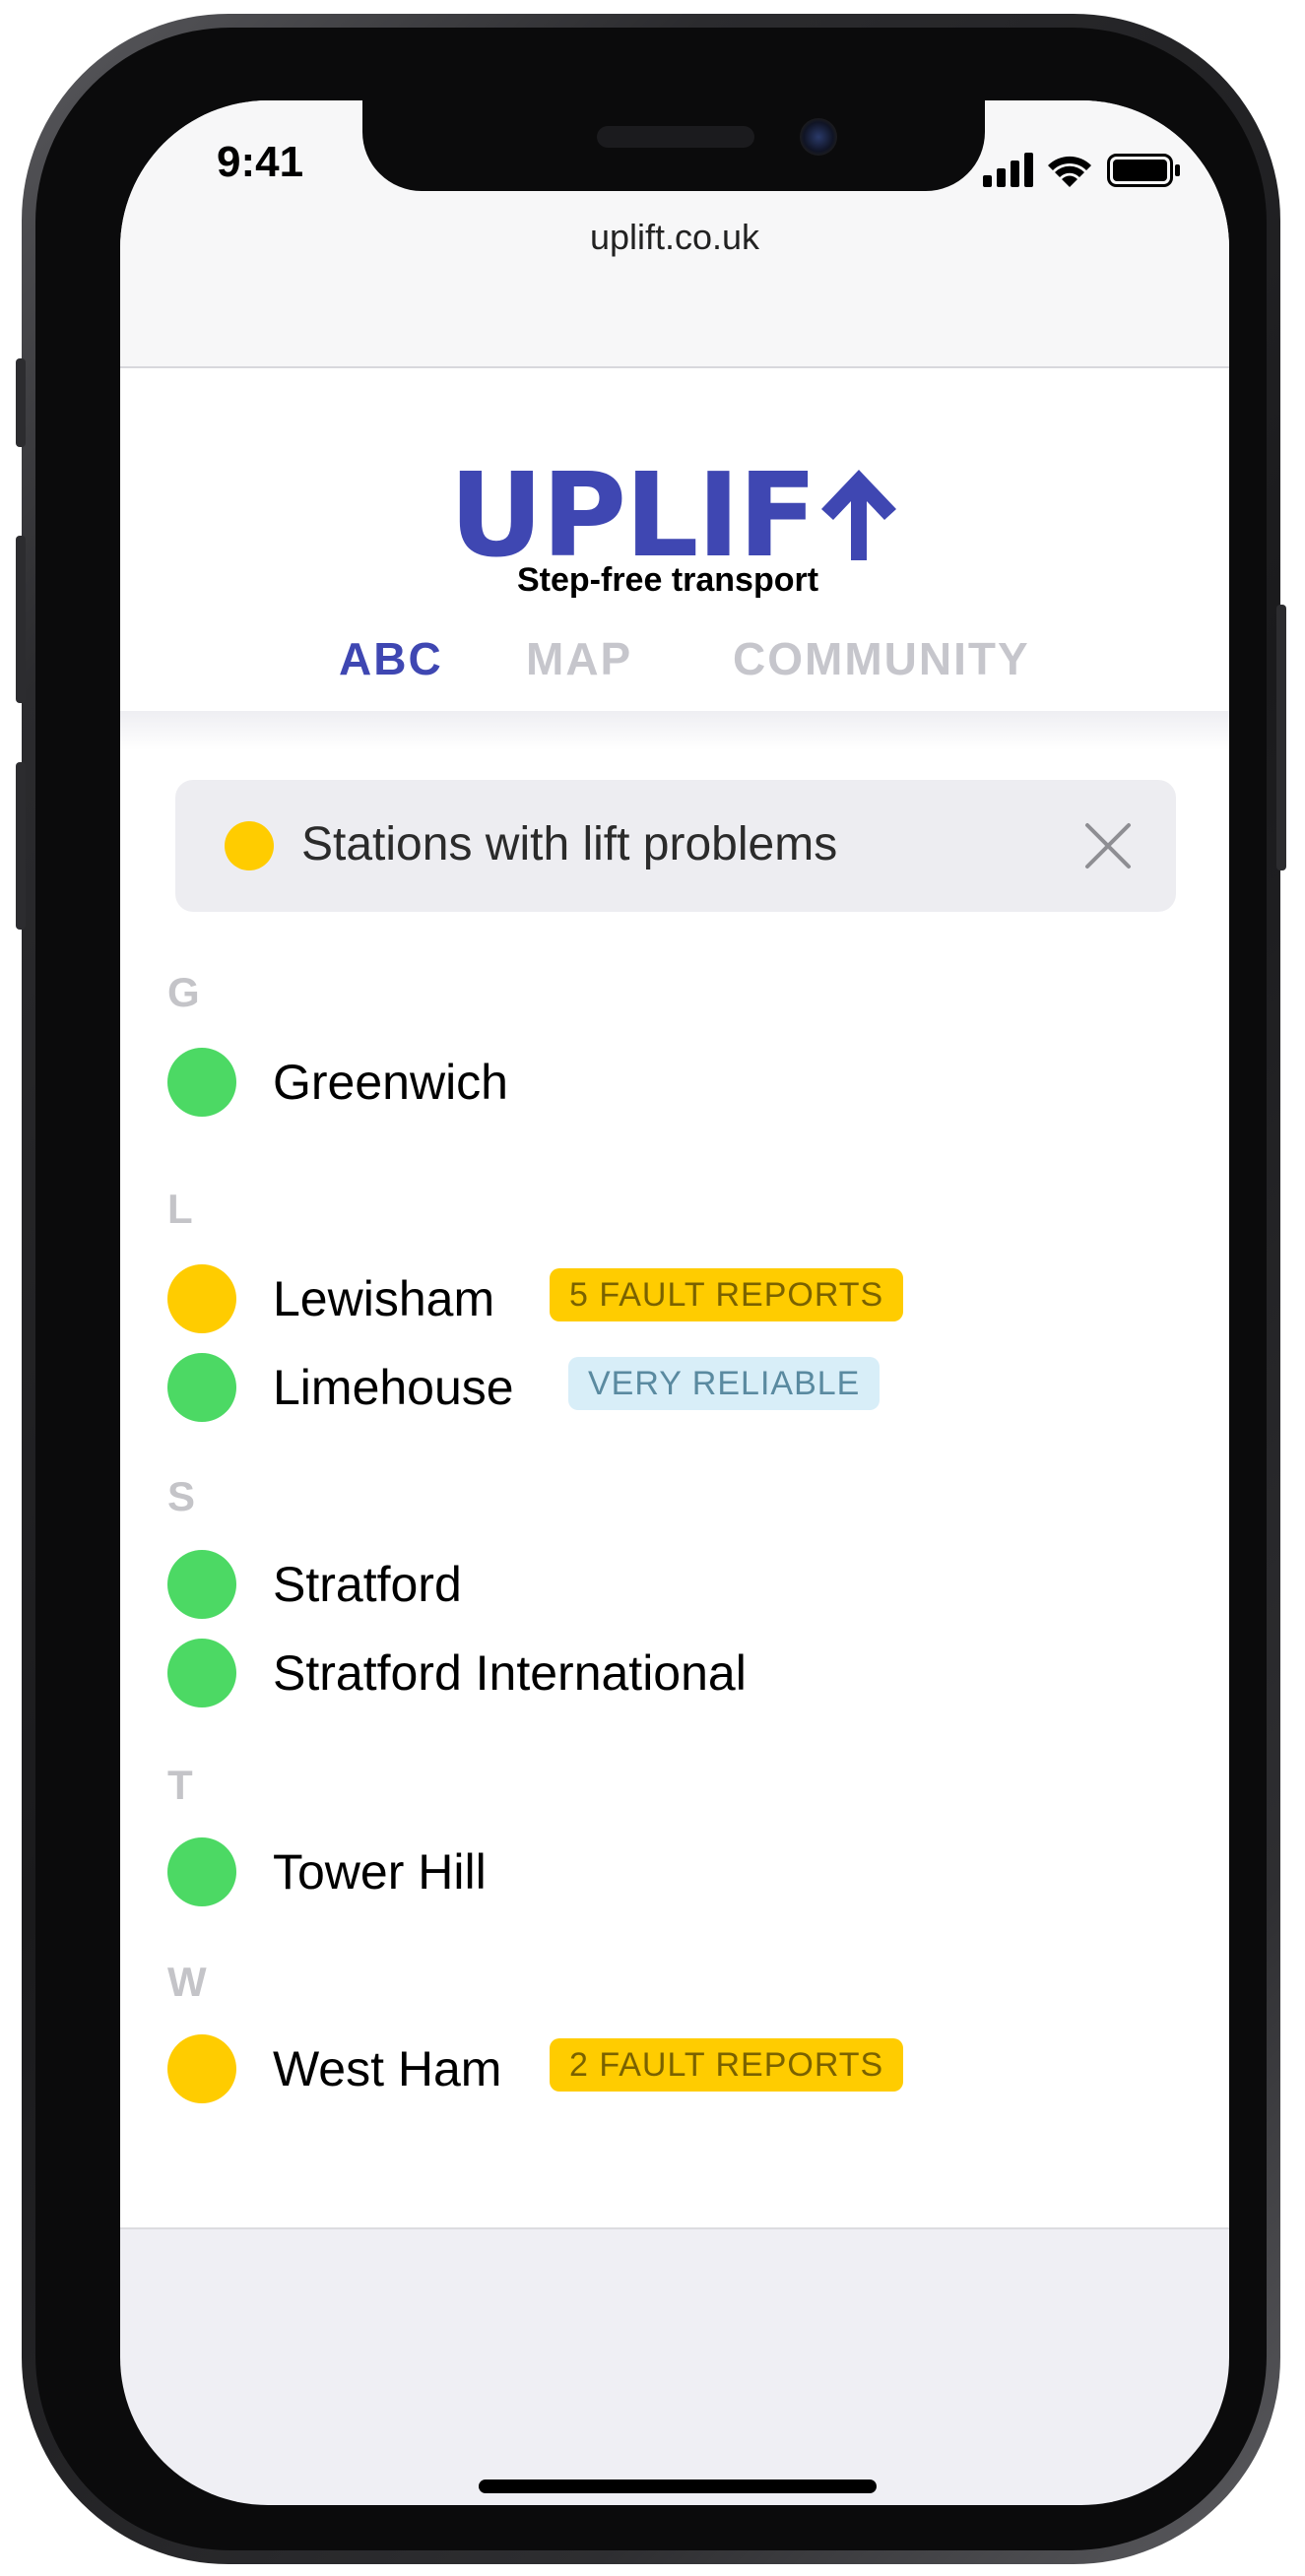  I want to click on tab-community: COMMUNITY, so click(881, 658).